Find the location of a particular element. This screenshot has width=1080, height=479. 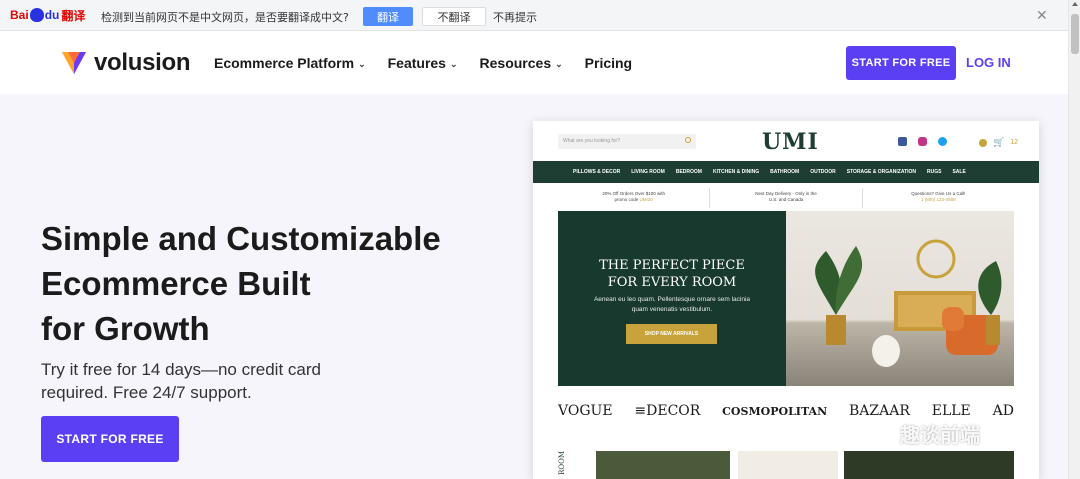

baidu-translate-logo: Bai du 翻译 is located at coordinates (47, 15).